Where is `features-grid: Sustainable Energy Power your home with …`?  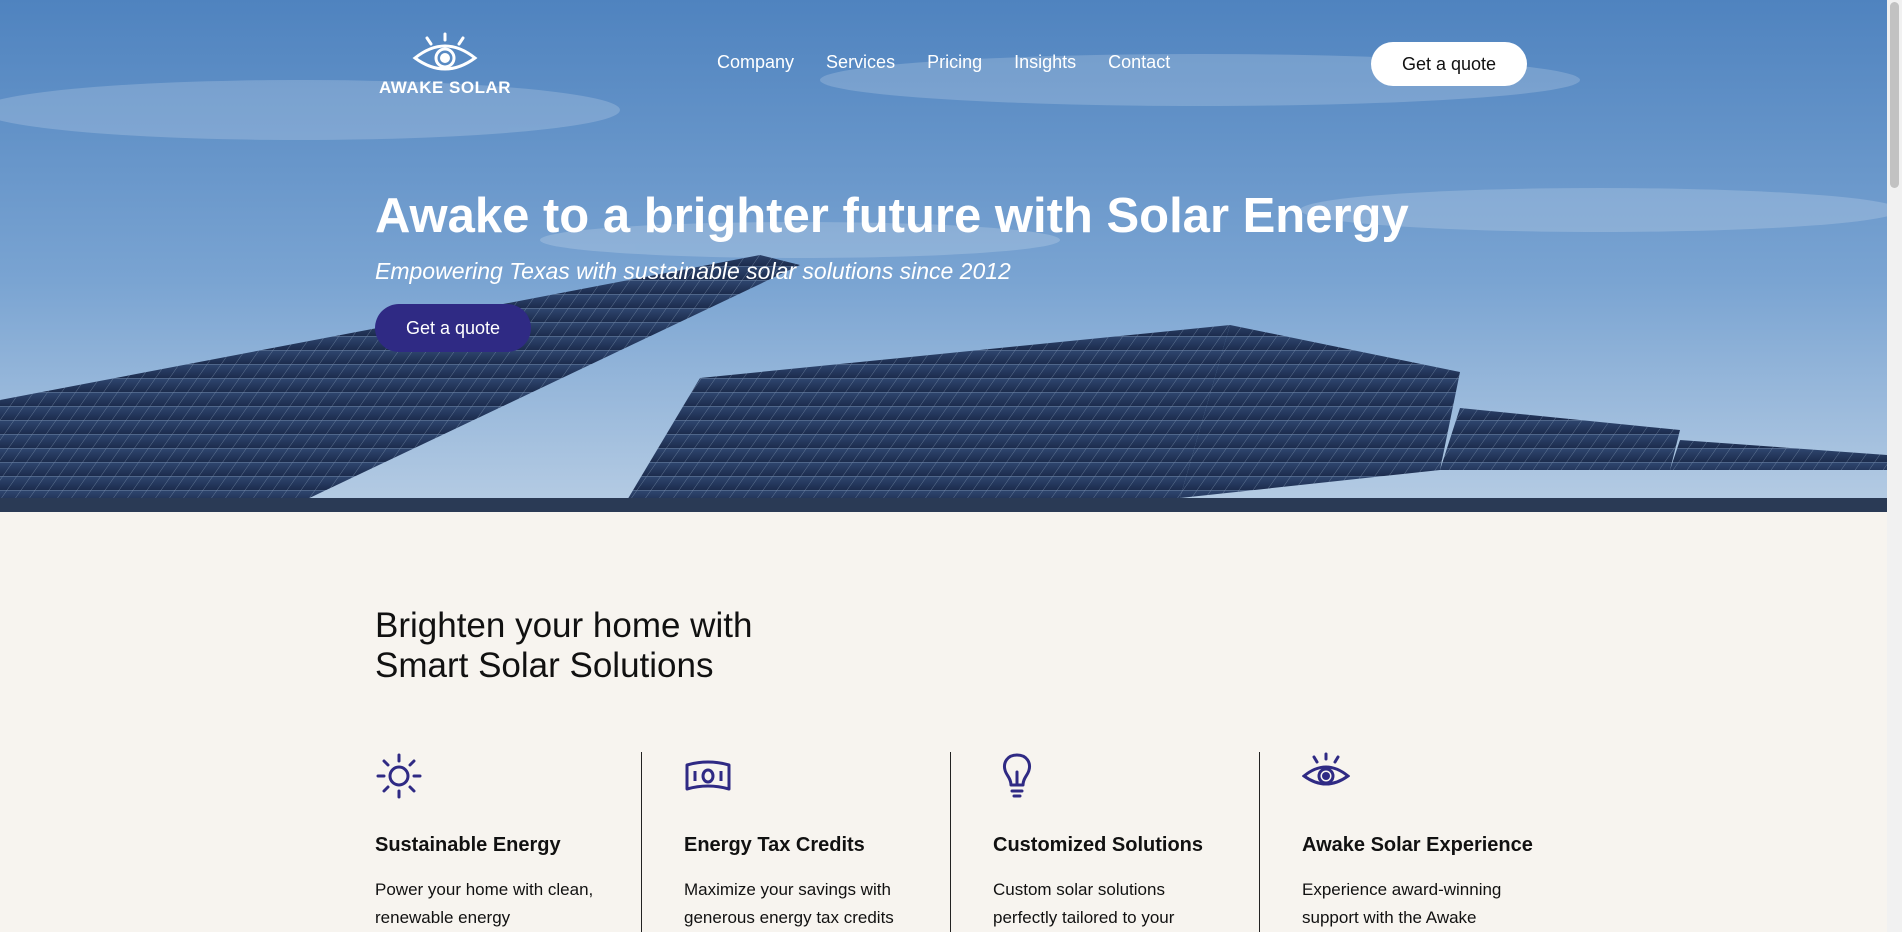
features-grid: Sustainable Energy Power your home with … is located at coordinates (955, 842).